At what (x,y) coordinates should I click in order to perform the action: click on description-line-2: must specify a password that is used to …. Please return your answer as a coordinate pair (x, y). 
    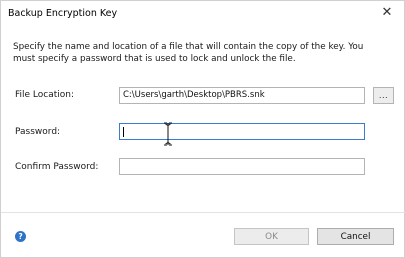
    Looking at the image, I should click on (154, 59).